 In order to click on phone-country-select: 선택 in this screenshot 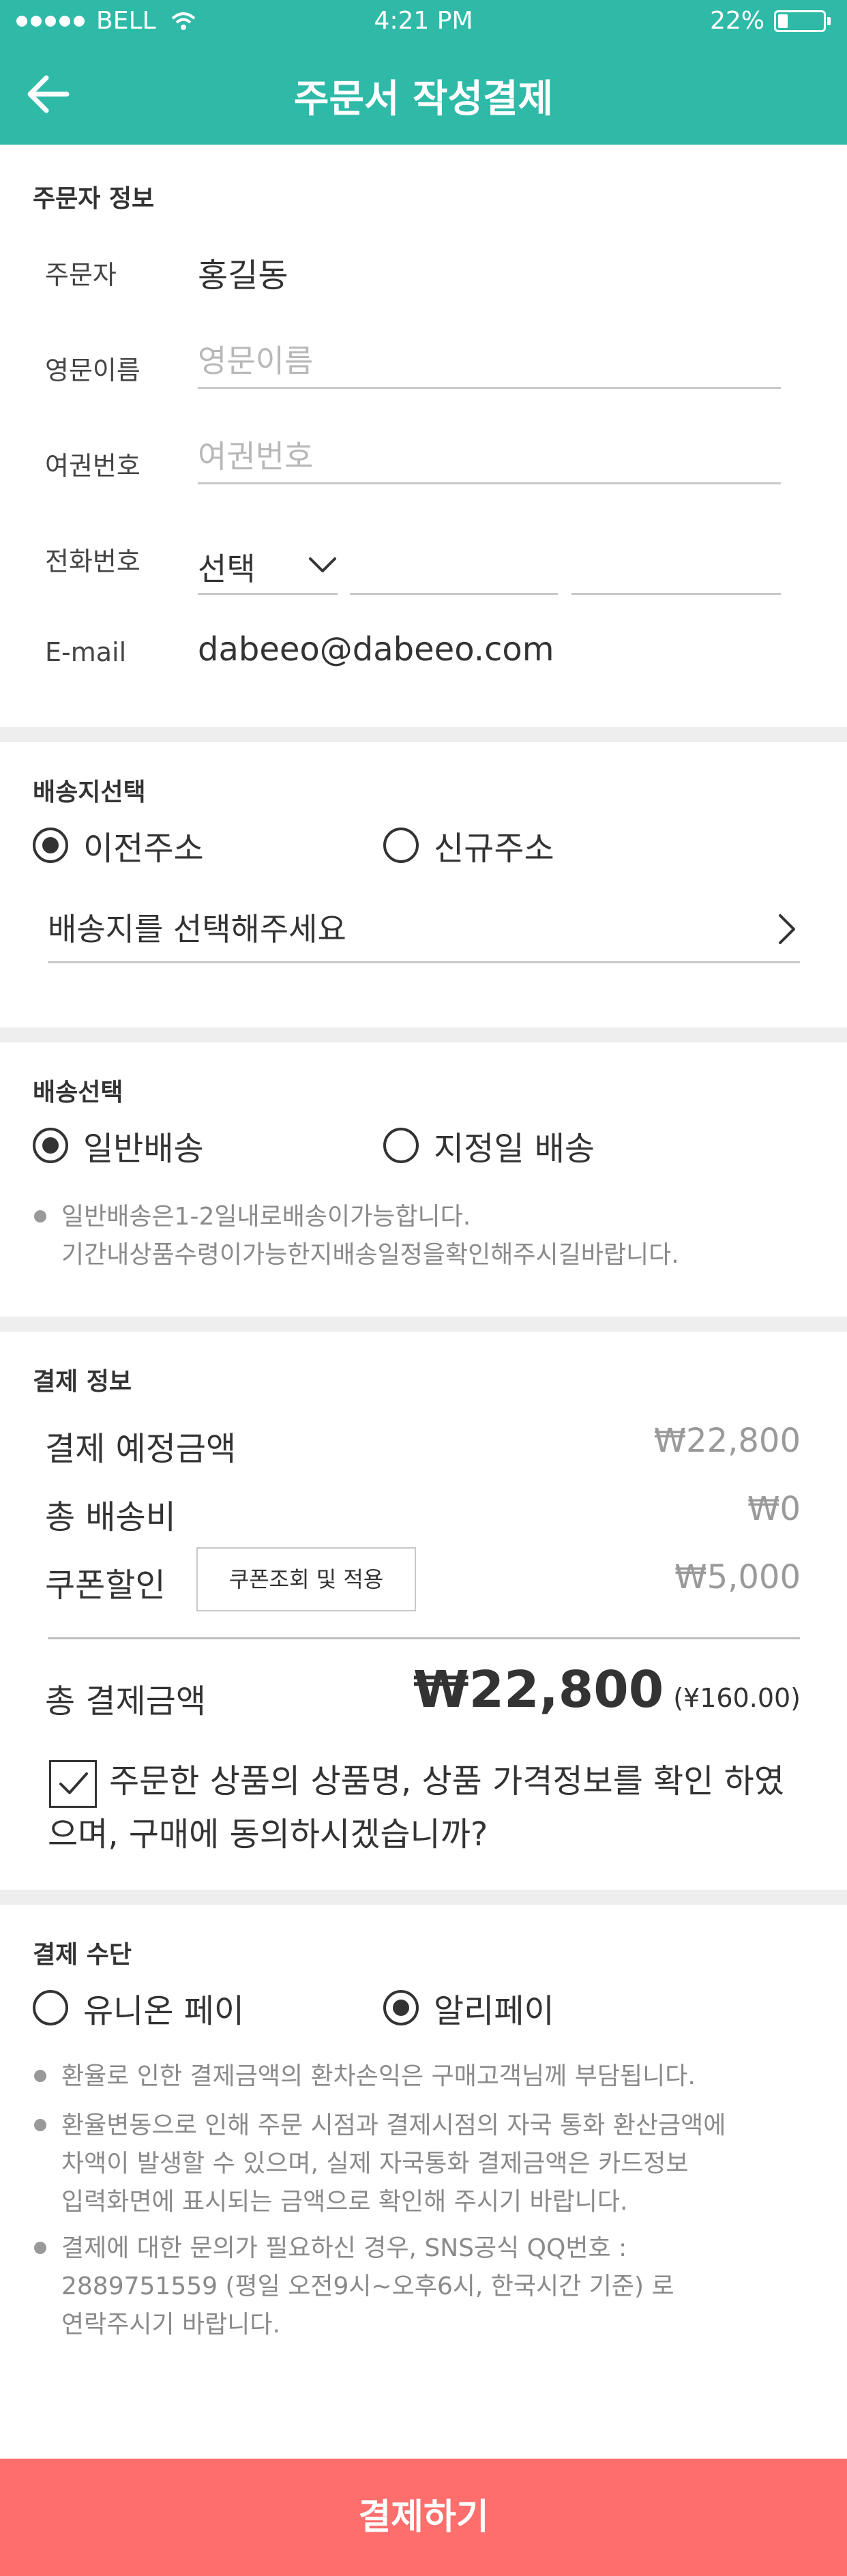, I will do `click(268, 567)`.